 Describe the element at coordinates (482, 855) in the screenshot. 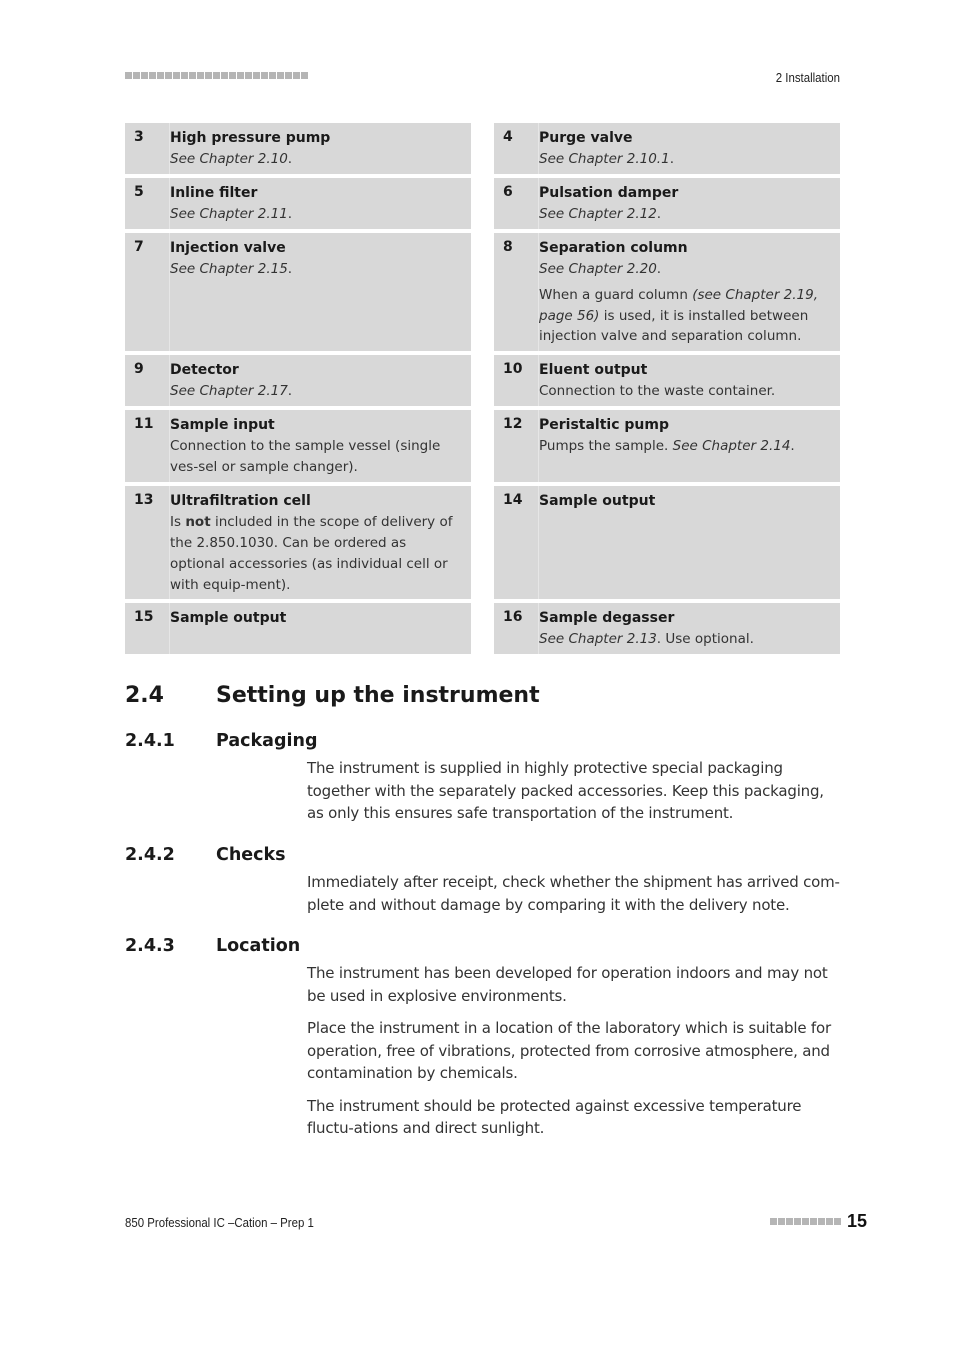

I see `subsection-heading: 2.4.2 Checks` at that location.